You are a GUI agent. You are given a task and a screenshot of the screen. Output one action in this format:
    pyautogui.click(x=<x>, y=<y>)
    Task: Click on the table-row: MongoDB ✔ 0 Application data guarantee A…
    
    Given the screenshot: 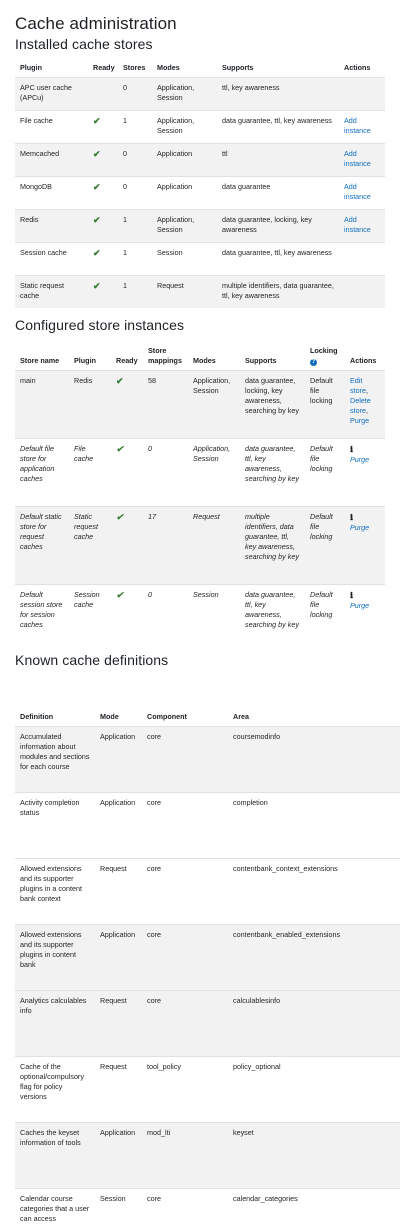 What is the action you would take?
    pyautogui.click(x=200, y=192)
    